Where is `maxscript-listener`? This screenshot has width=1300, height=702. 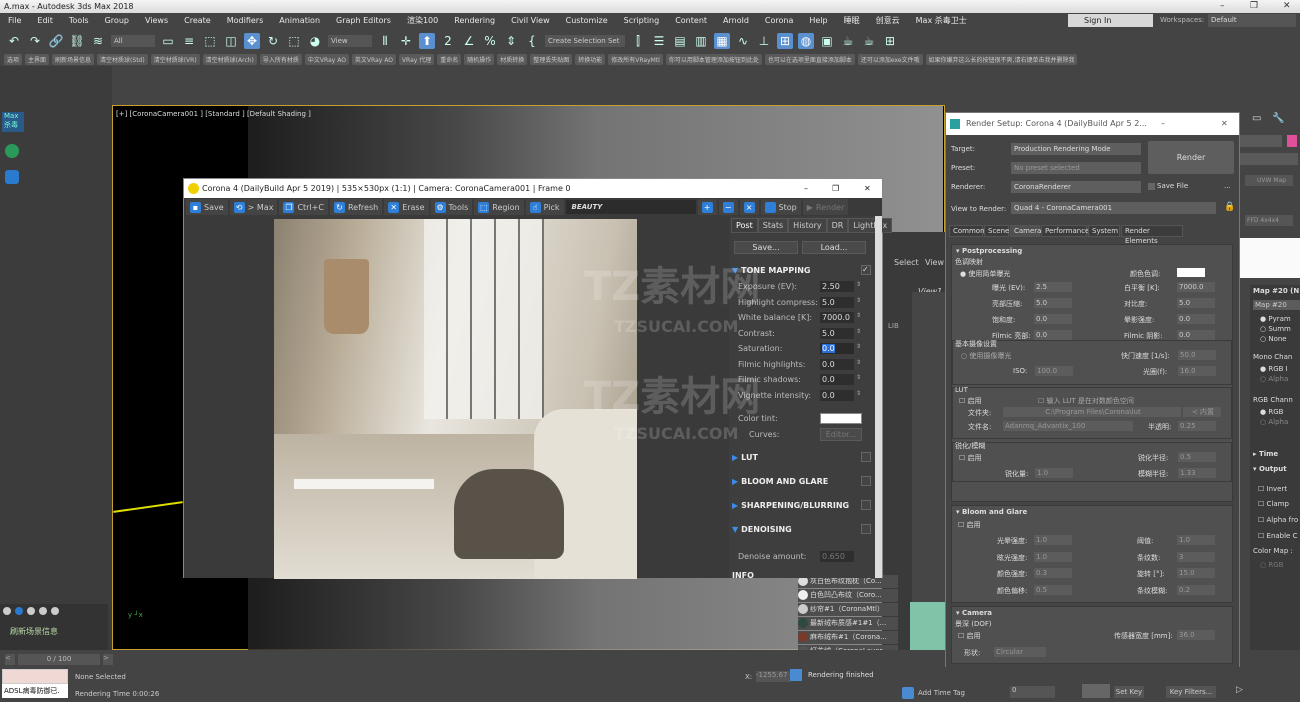 maxscript-listener is located at coordinates (35, 676).